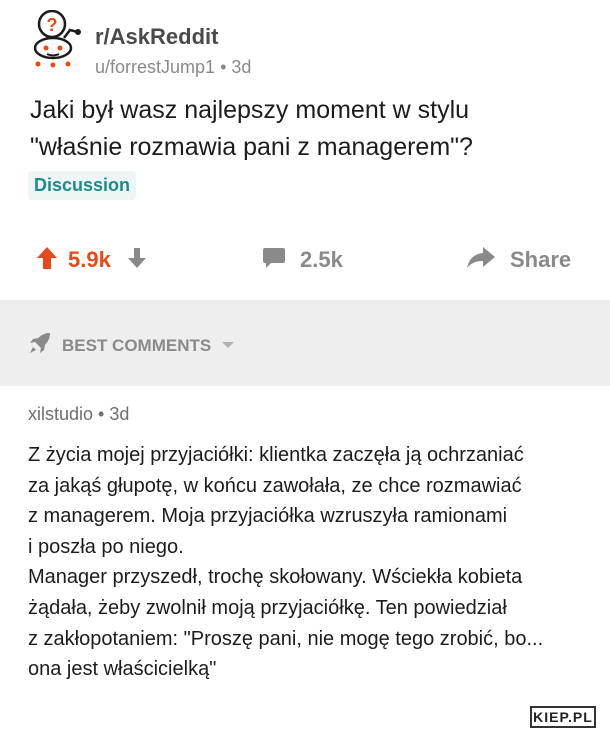  I want to click on rocket-icon, so click(40, 345).